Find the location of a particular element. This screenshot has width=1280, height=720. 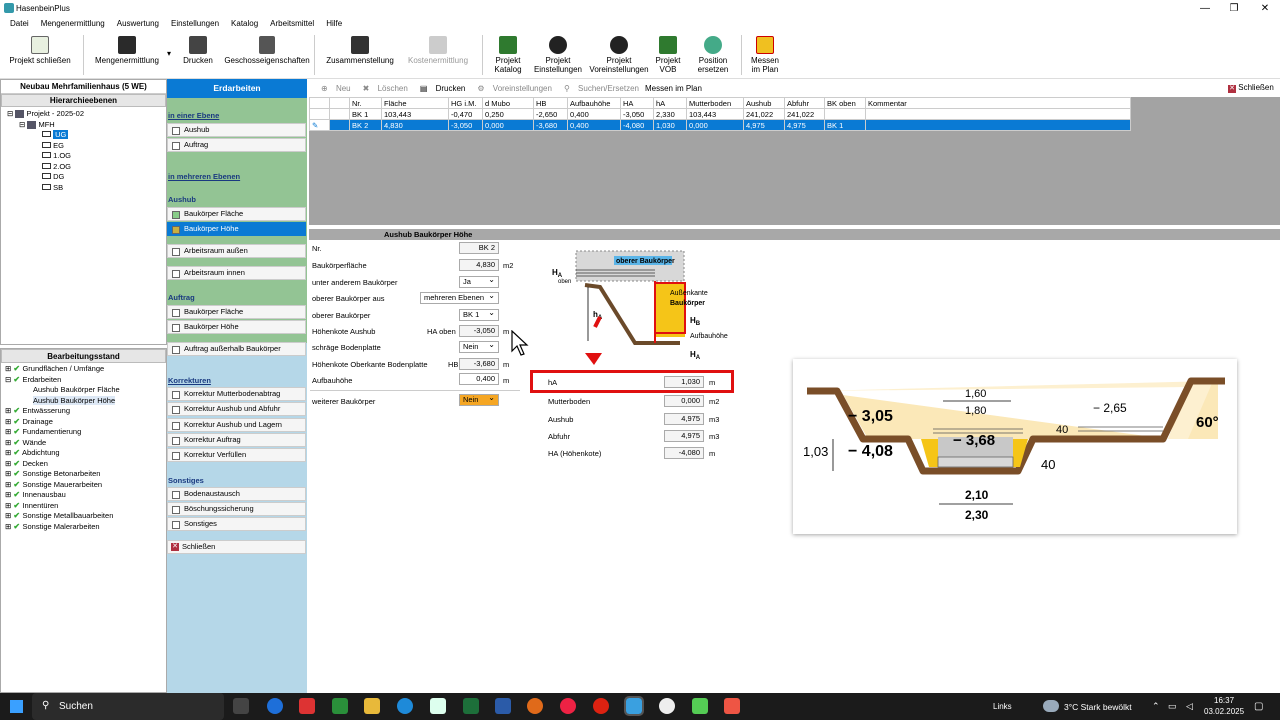

status-item: ⊞ ✔ Drainage is located at coordinates (85, 422).